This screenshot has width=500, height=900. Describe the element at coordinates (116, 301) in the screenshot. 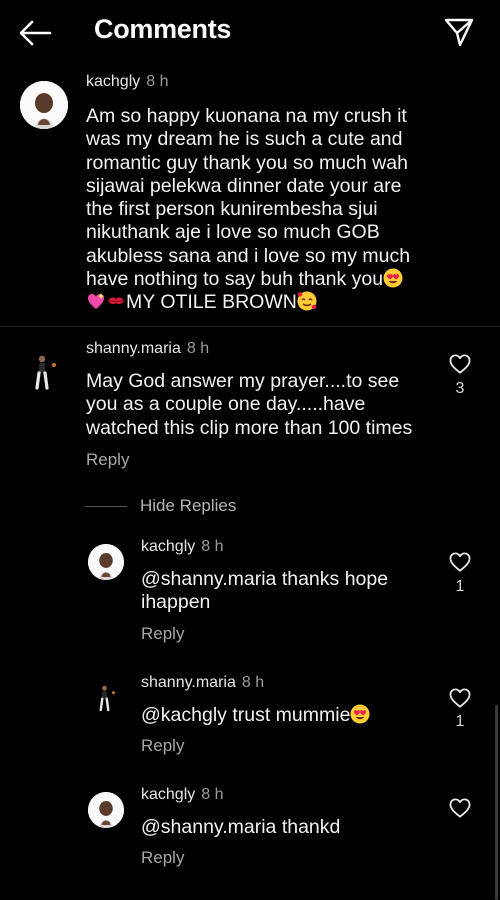

I see `kiss-mark-icon` at that location.